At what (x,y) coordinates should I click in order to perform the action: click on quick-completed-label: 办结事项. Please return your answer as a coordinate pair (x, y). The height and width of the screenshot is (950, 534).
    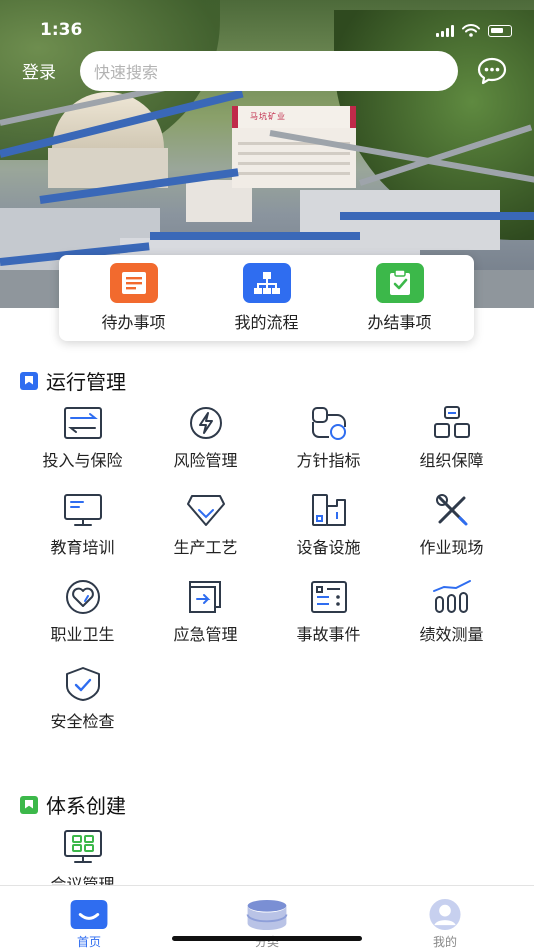
    Looking at the image, I should click on (399, 322).